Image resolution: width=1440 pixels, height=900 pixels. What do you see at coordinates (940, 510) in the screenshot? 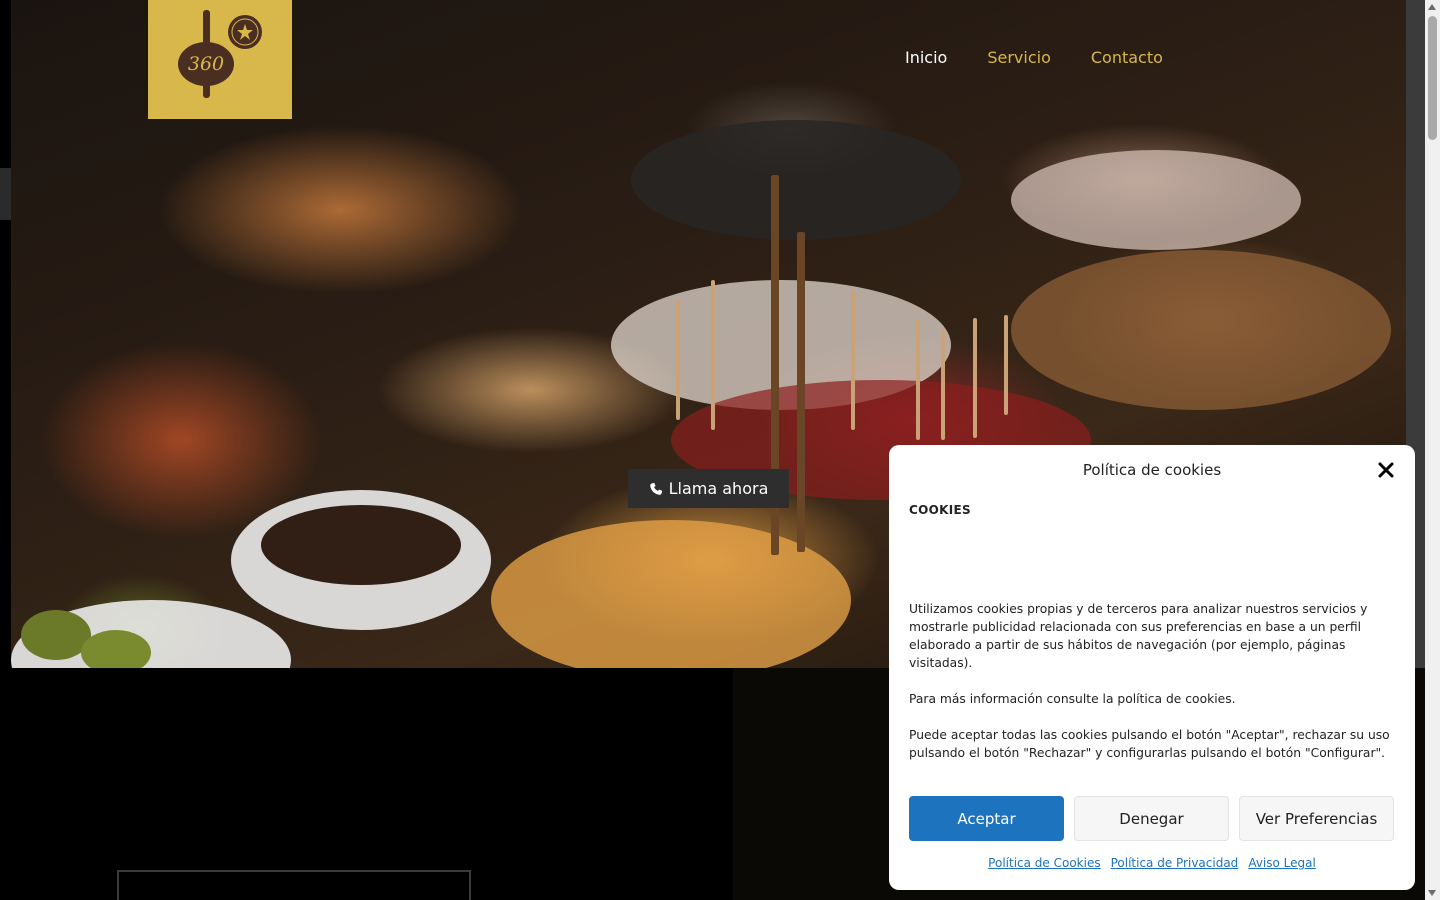
I see `cookie-heading: COOKIES` at bounding box center [940, 510].